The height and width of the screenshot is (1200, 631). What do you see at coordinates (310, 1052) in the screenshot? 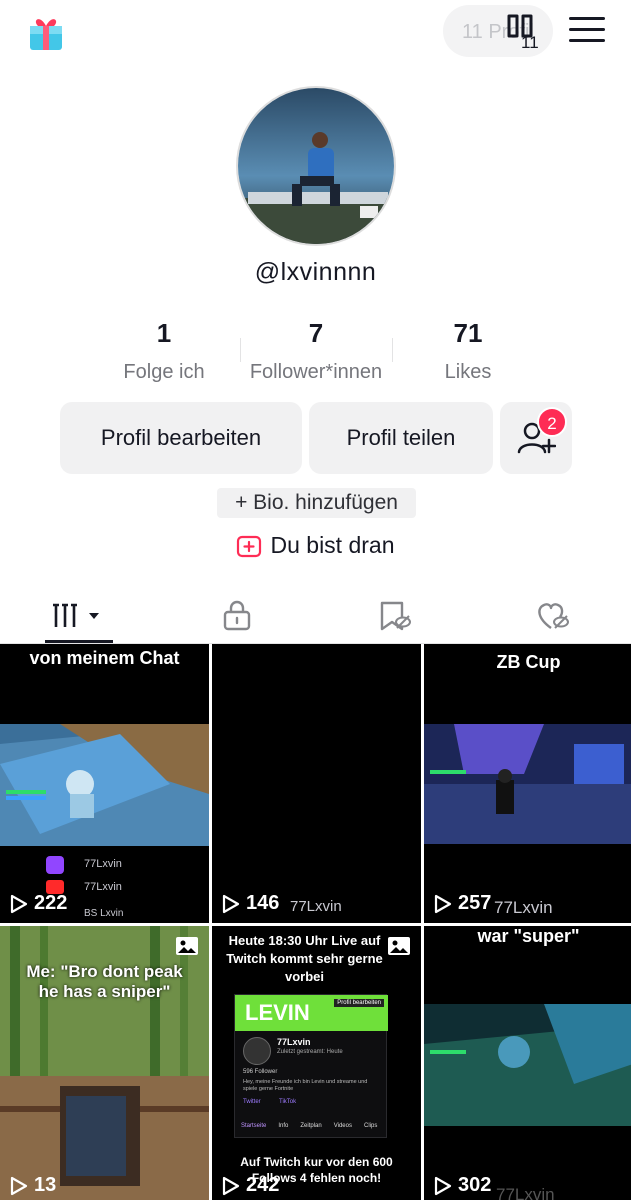
I see `card-status: Zuletzt gestreamt: Heute` at bounding box center [310, 1052].